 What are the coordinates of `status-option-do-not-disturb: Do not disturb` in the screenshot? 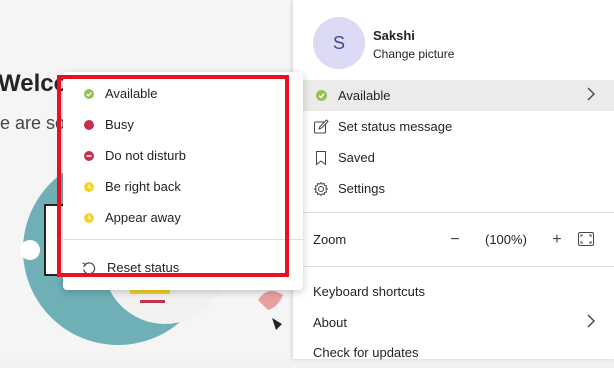 It's located at (183, 155).